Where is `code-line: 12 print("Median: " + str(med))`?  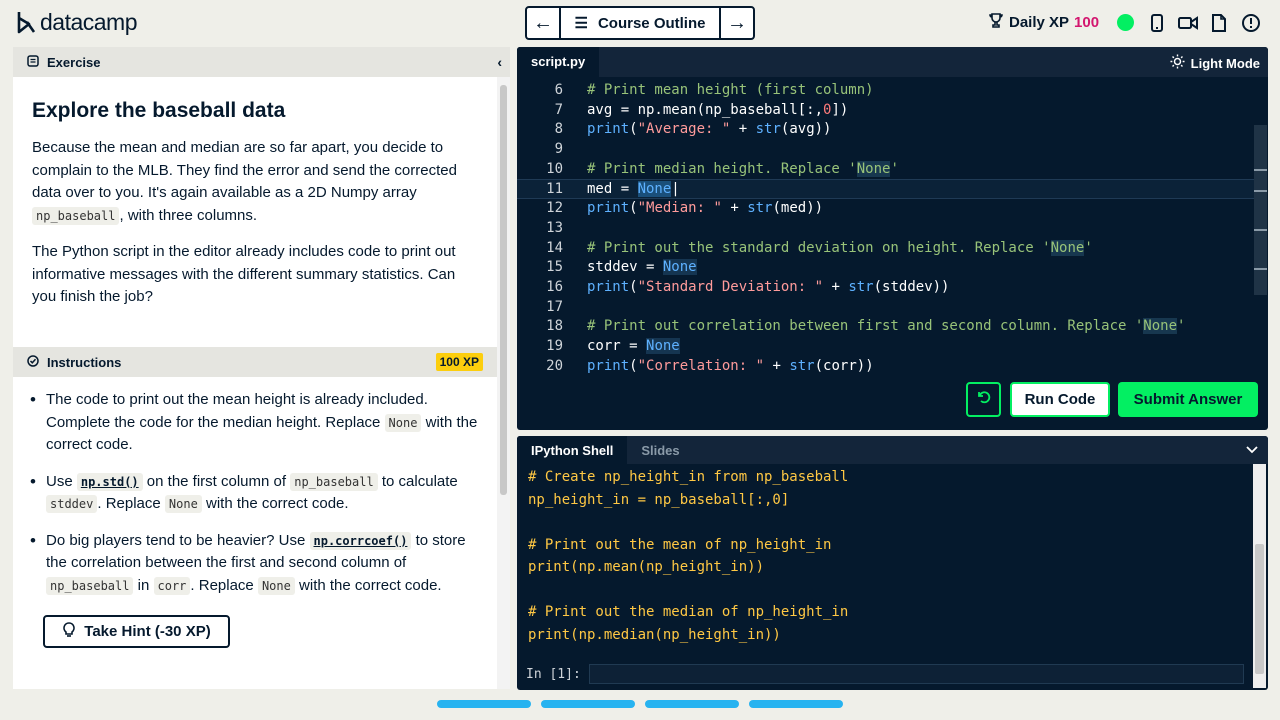 code-line: 12 print("Median: " + str(med)) is located at coordinates (685, 208).